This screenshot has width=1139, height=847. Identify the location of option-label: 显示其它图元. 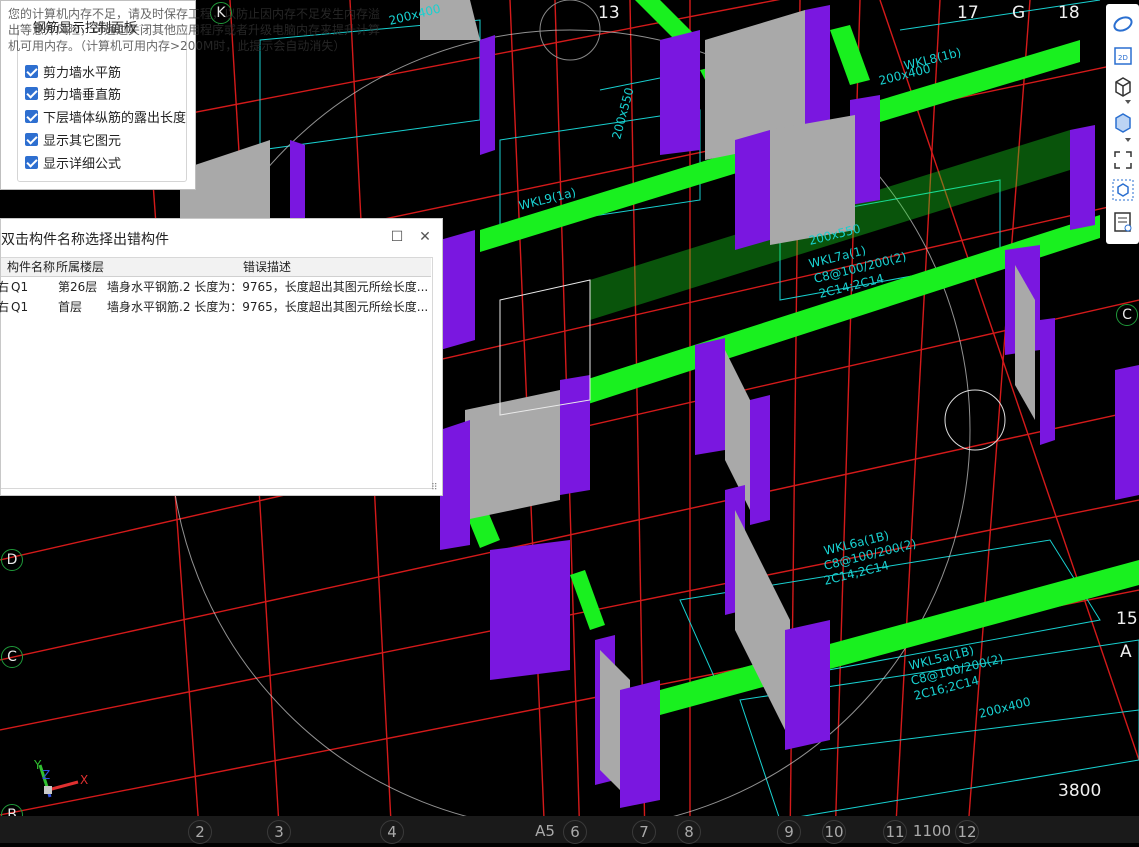
(82, 141).